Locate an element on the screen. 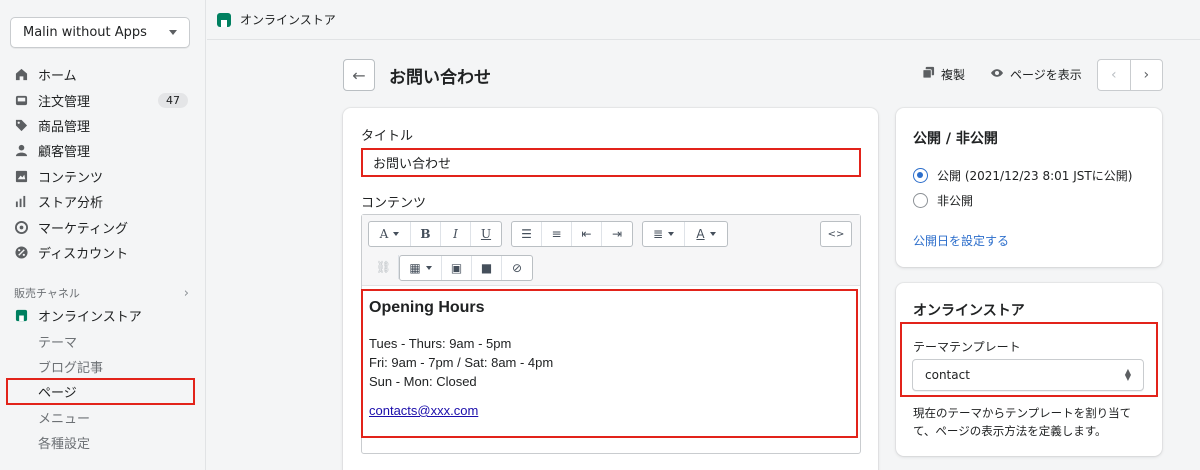 The image size is (1200, 470). pagination: ‹ › is located at coordinates (1130, 75).